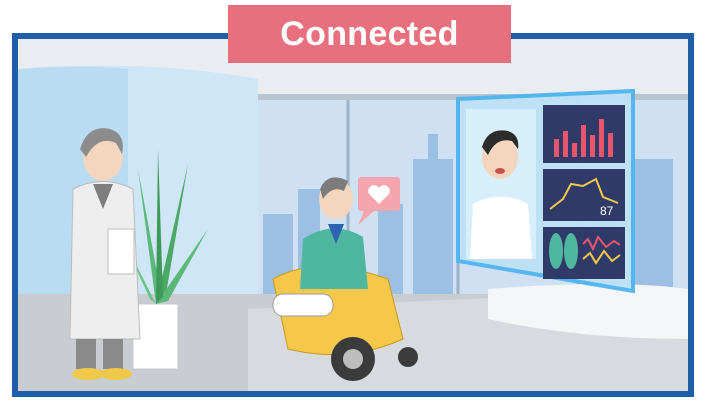 This screenshot has height=407, width=706. Describe the element at coordinates (607, 211) in the screenshot. I see `monitor-reading: 87` at that location.